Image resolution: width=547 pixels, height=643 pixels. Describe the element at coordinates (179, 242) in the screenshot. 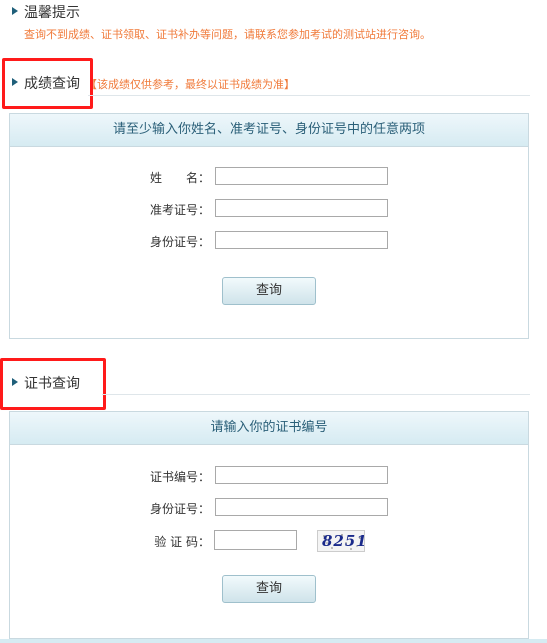

I see `id-number-label: 身份证号：` at that location.